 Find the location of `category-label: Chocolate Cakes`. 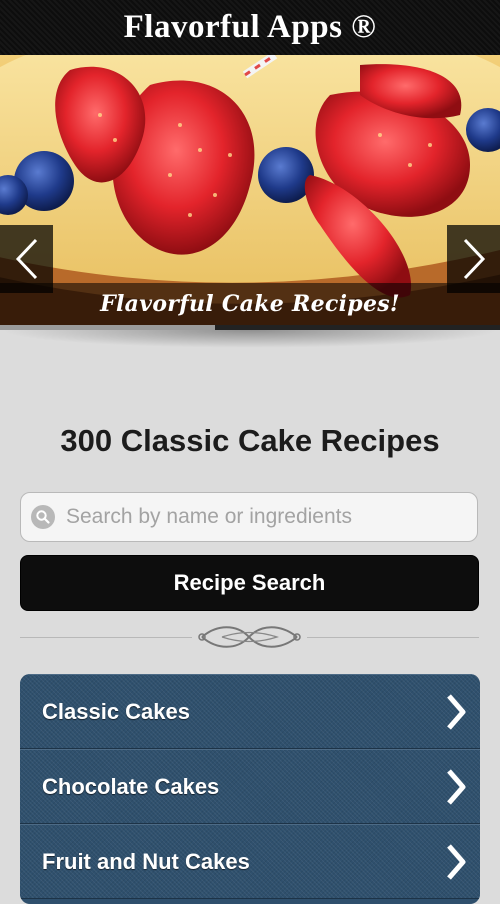

category-label: Chocolate Cakes is located at coordinates (131, 786).